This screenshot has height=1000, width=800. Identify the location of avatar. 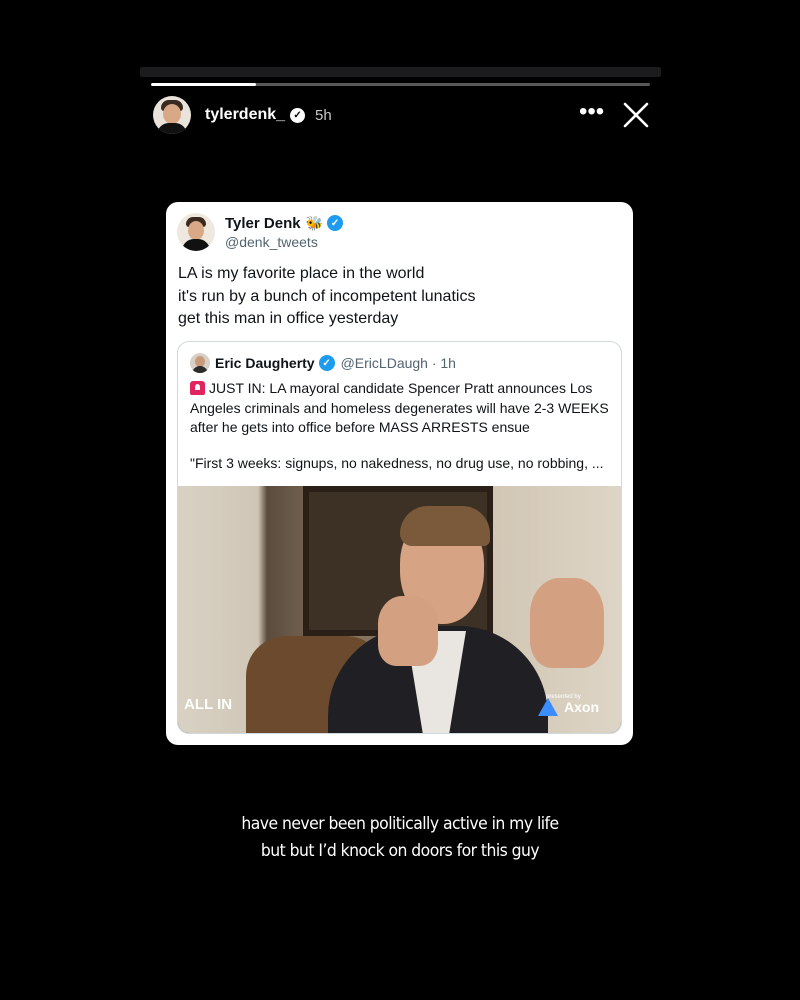
(172, 115).